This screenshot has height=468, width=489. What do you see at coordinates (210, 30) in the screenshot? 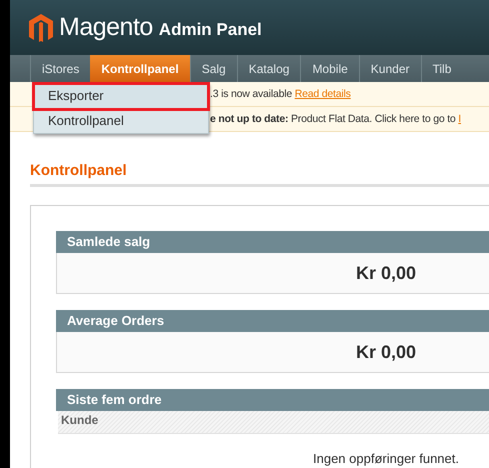
I see `header-subtitle: Admin Panel` at bounding box center [210, 30].